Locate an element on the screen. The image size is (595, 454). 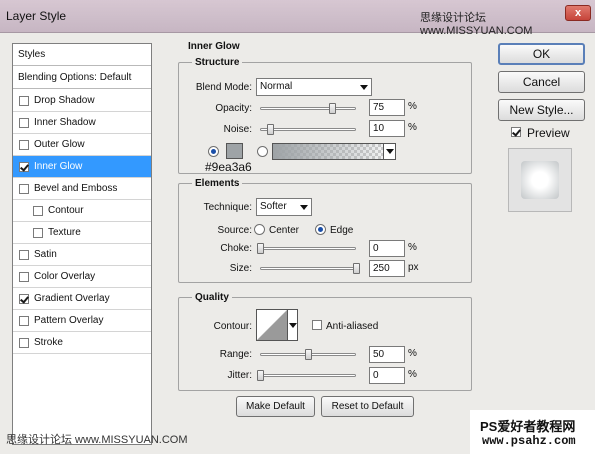
preview-swatch is located at coordinates (540, 180).